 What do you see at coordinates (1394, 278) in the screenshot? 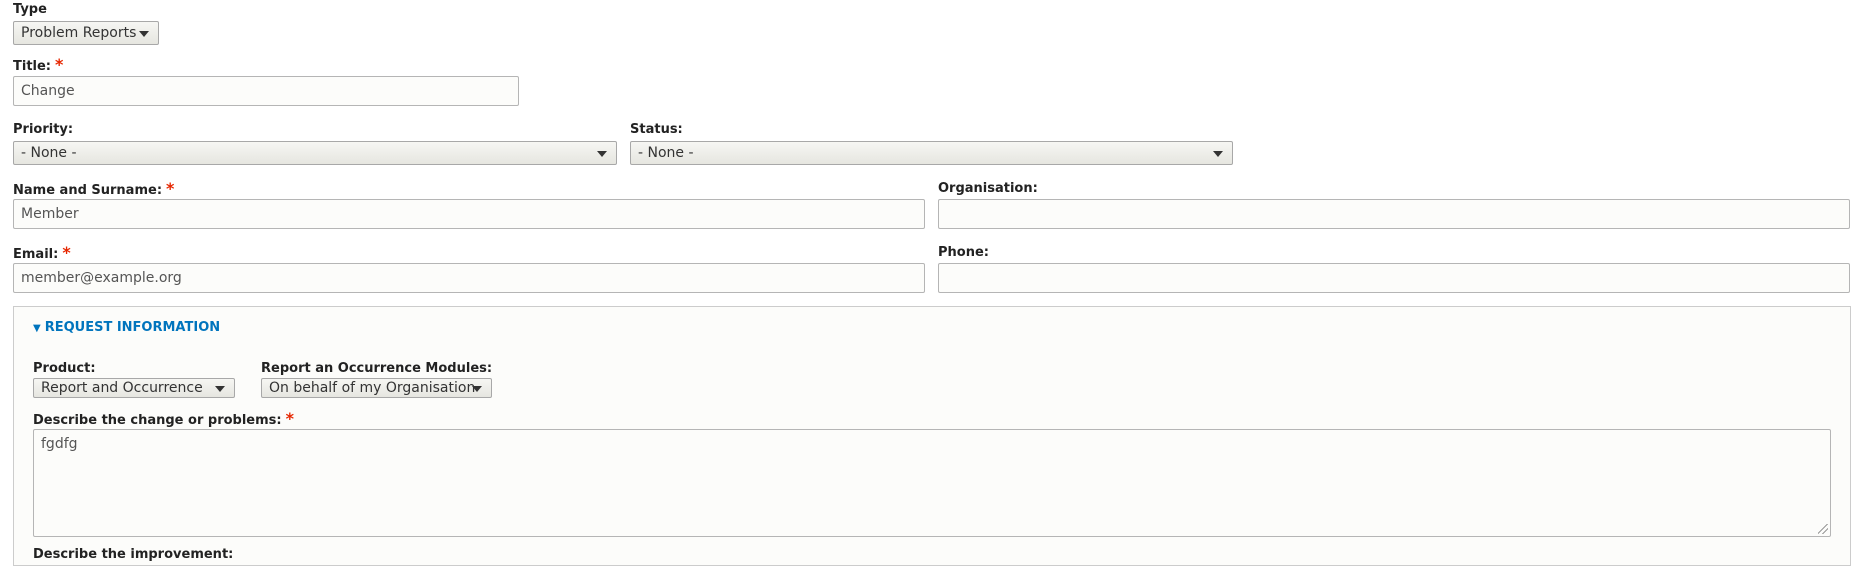
I see `phone-input` at bounding box center [1394, 278].